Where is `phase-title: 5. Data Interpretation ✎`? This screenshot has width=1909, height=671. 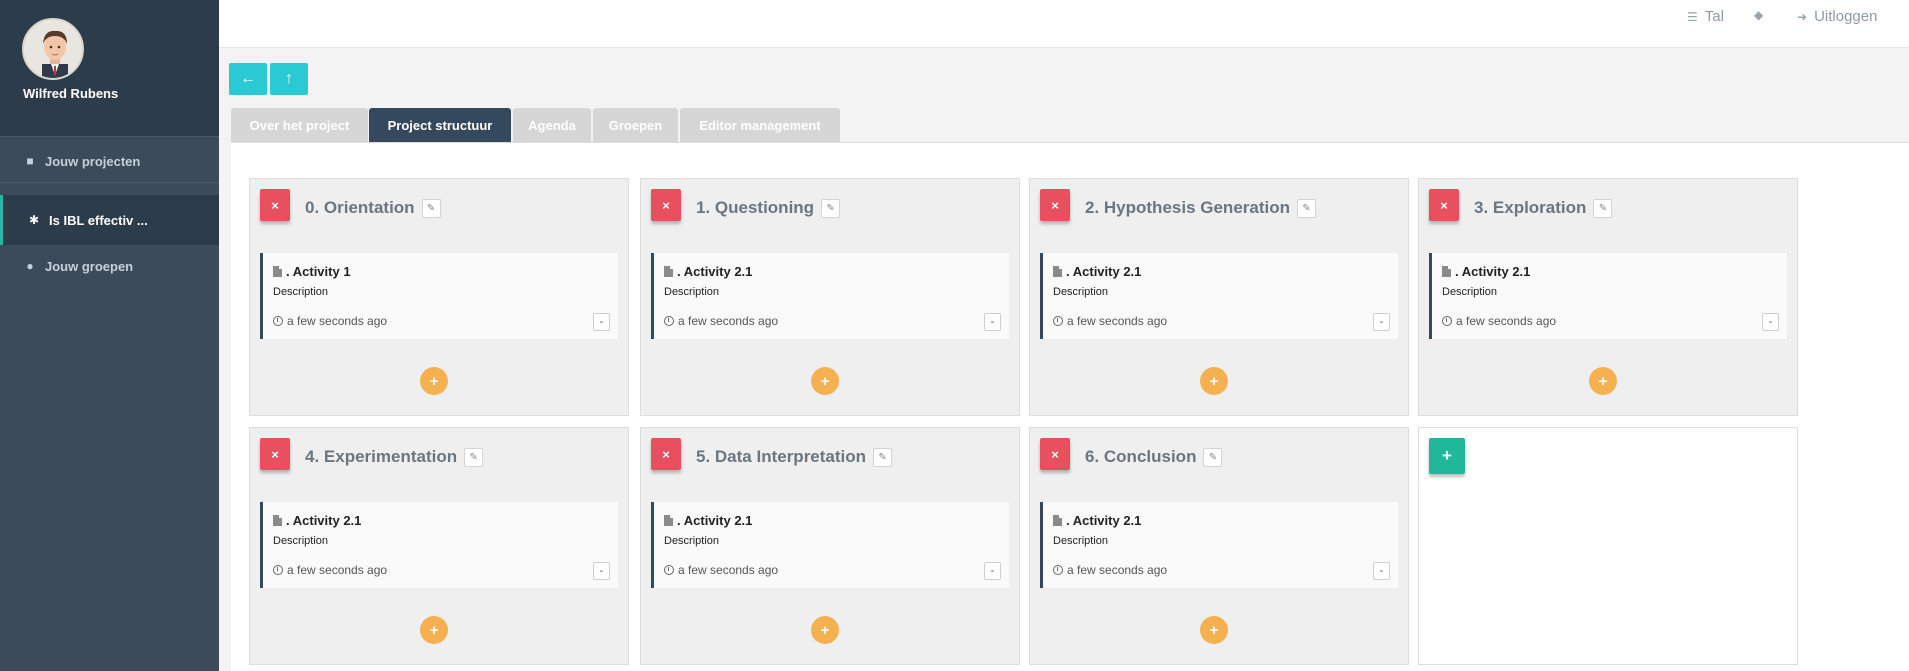 phase-title: 5. Data Interpretation ✎ is located at coordinates (794, 457).